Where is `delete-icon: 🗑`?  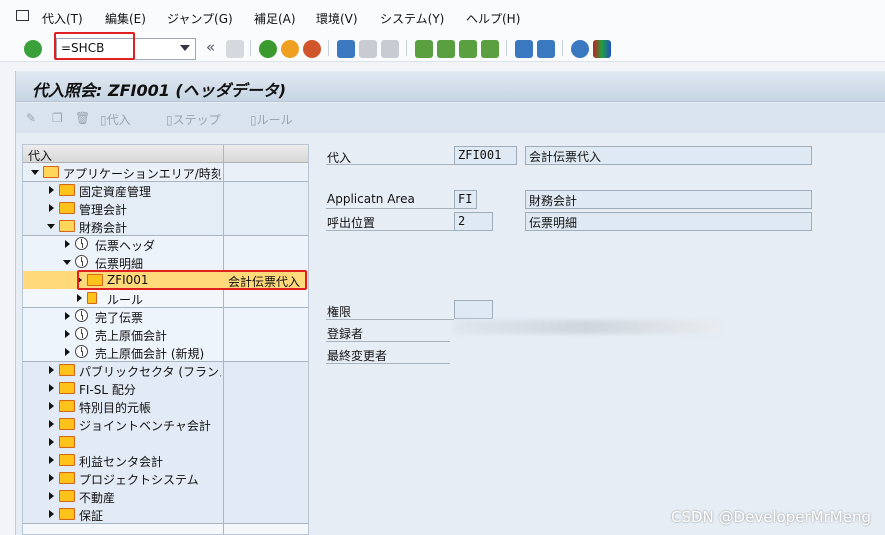
delete-icon: 🗑 is located at coordinates (82, 118).